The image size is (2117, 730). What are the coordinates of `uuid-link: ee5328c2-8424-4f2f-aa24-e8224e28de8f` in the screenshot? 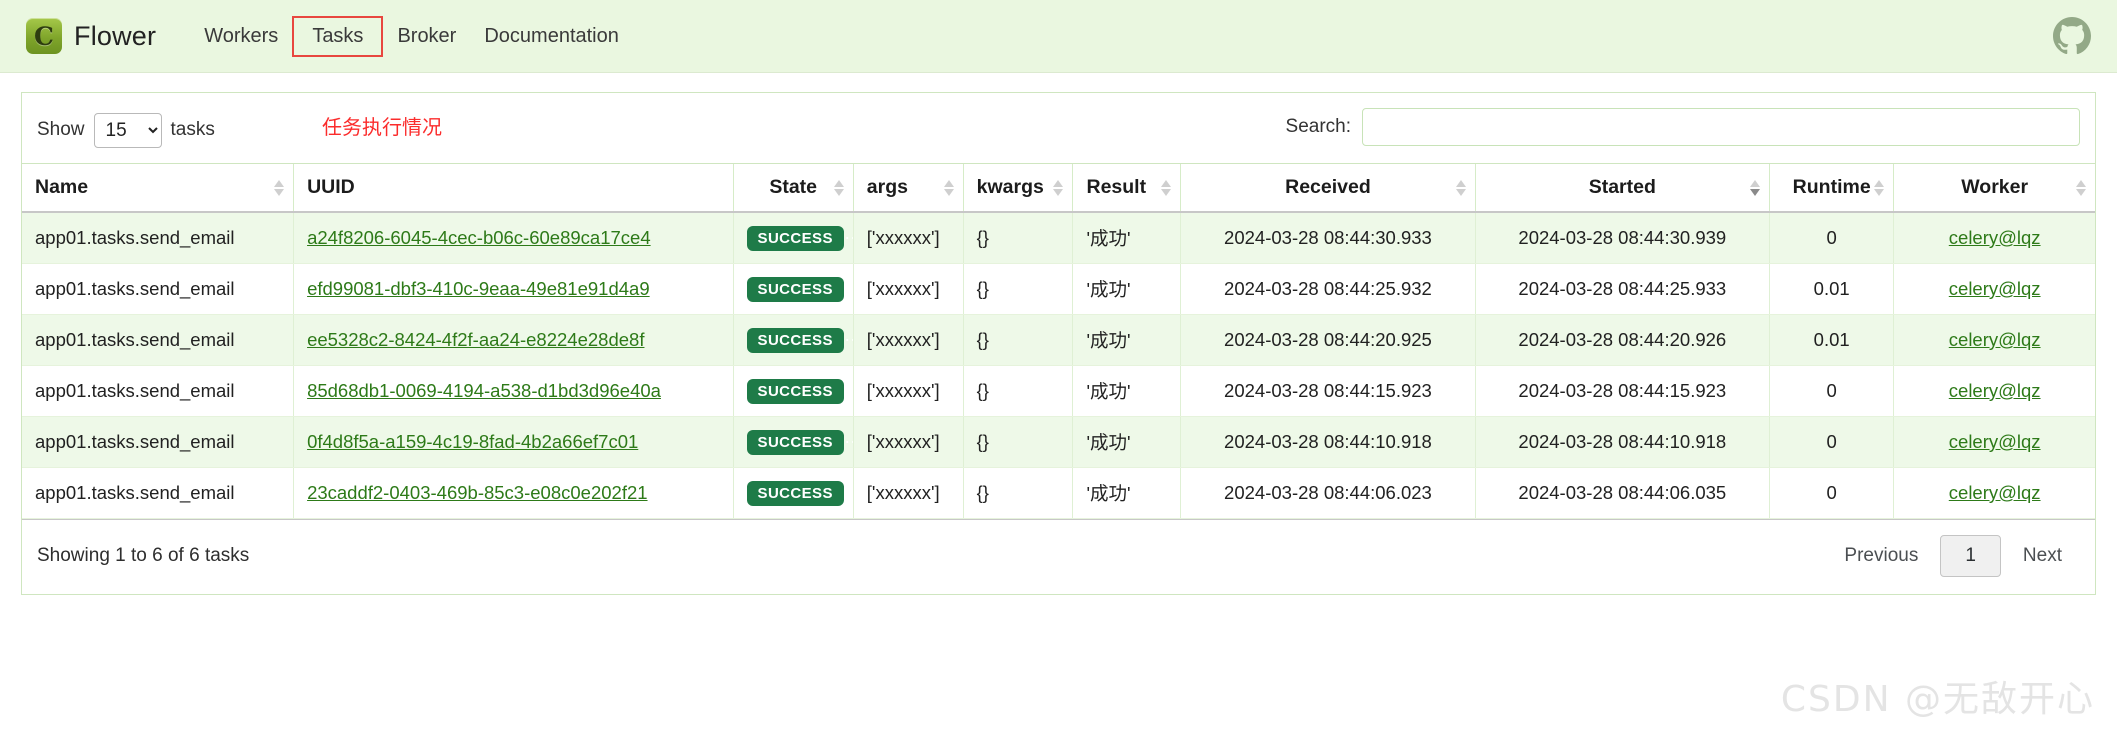 It's located at (475, 339).